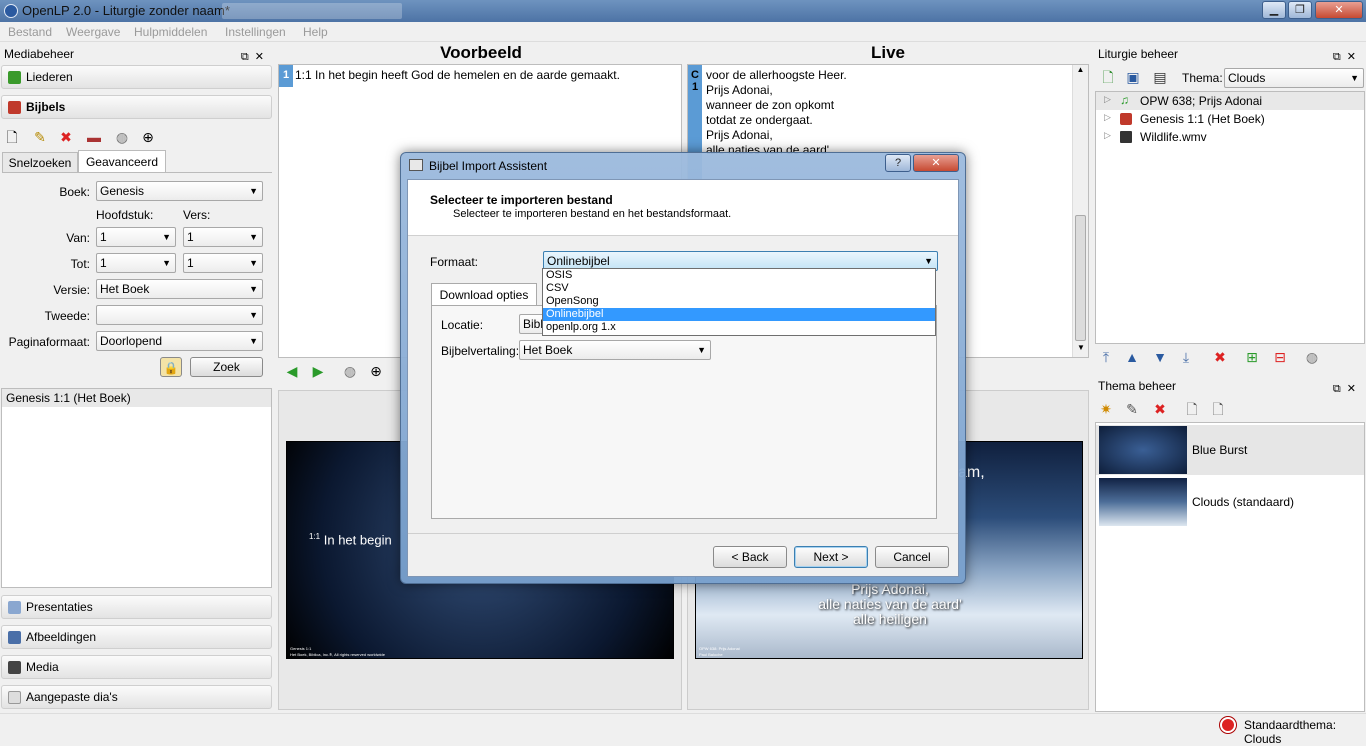 The width and height of the screenshot is (1366, 746). What do you see at coordinates (1274, 10) in the screenshot?
I see `minimize-button: ▁` at bounding box center [1274, 10].